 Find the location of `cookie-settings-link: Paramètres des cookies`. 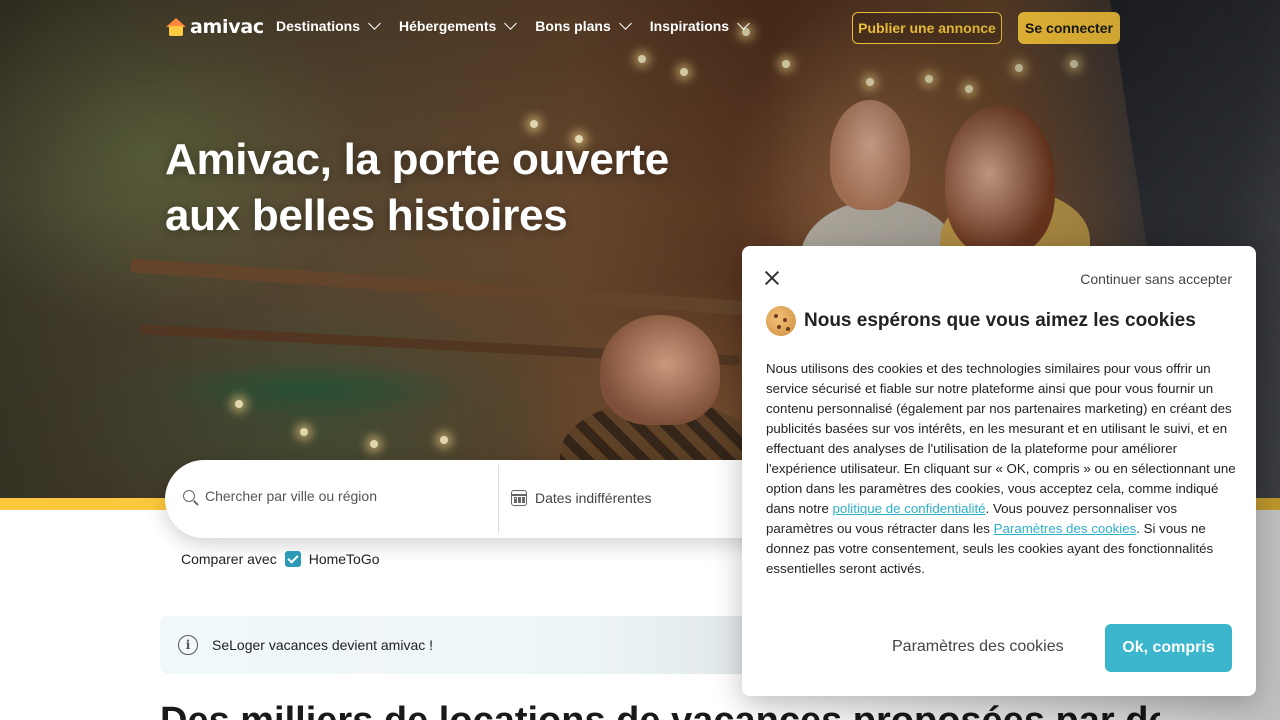

cookie-settings-link: Paramètres des cookies is located at coordinates (1065, 528).